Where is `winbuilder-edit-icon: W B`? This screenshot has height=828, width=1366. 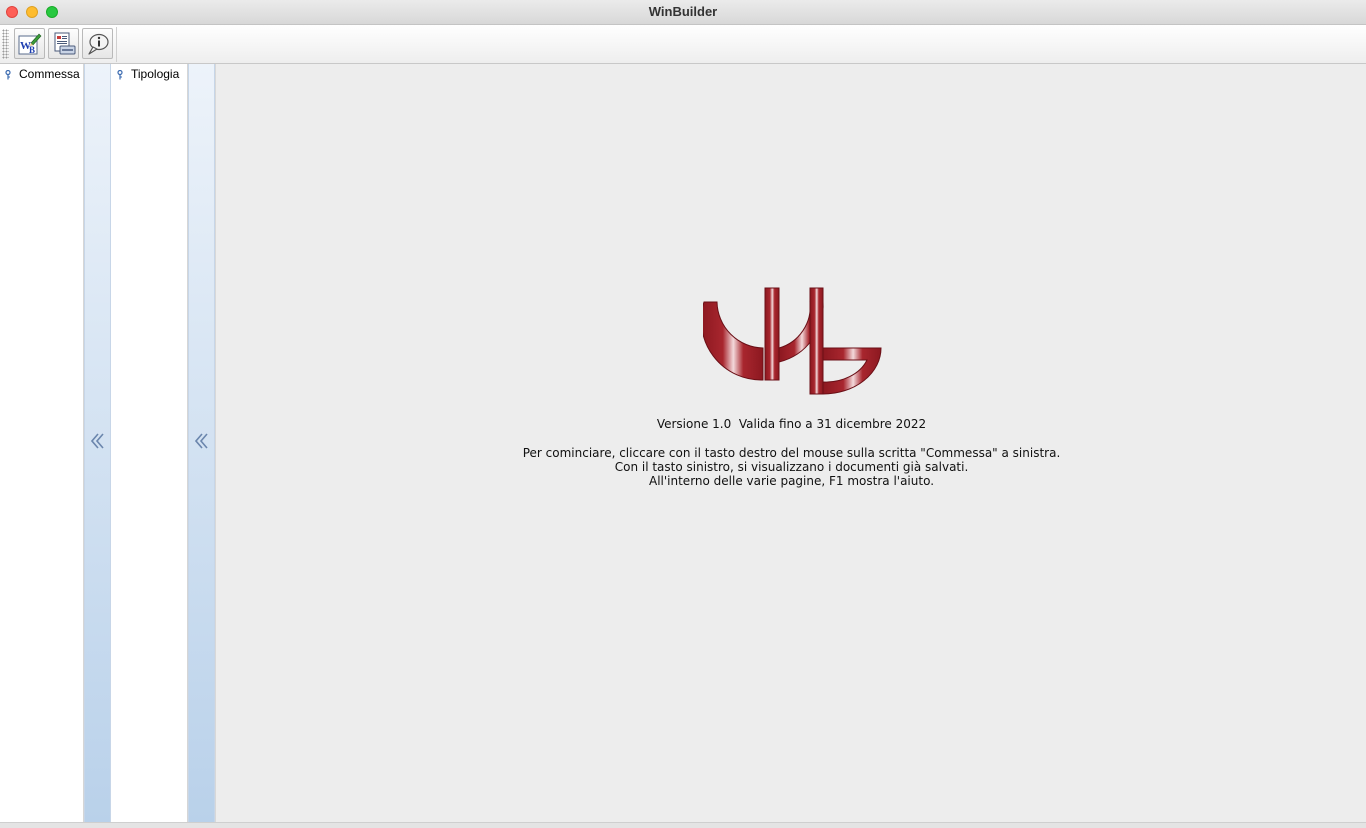 winbuilder-edit-icon: W B is located at coordinates (30, 44).